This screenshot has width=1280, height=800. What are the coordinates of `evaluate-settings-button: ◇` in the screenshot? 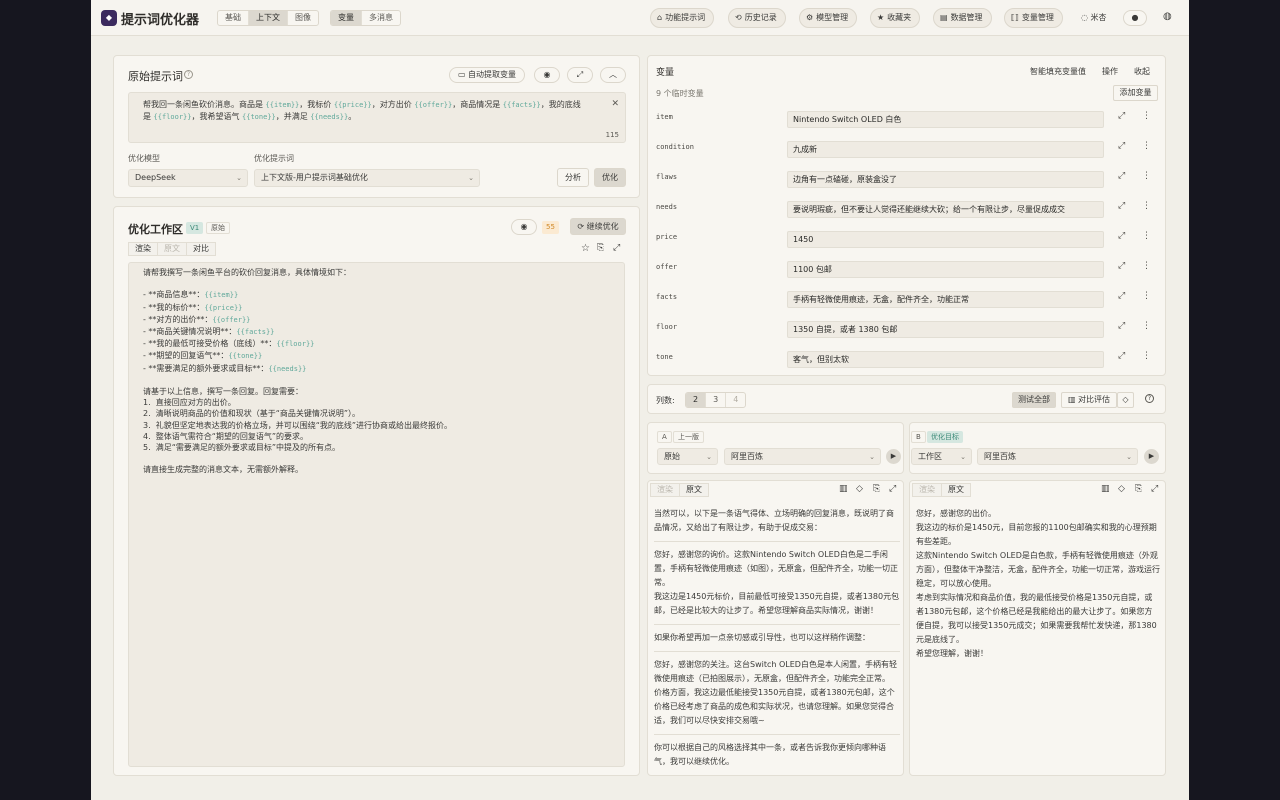 It's located at (1125, 400).